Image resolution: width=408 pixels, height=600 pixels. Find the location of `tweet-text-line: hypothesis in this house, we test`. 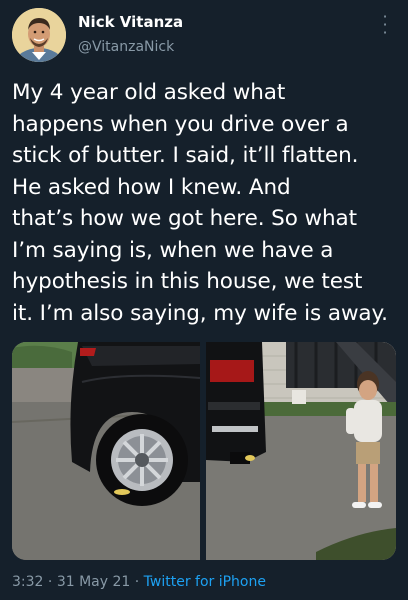

tweet-text-line: hypothesis in this house, we test is located at coordinates (187, 281).